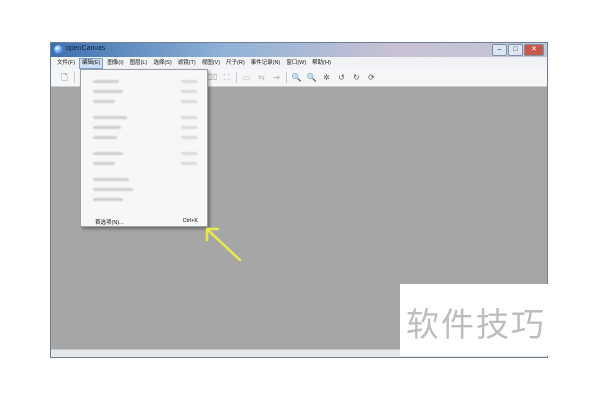  I want to click on select-rect-icon: ▭, so click(246, 77).